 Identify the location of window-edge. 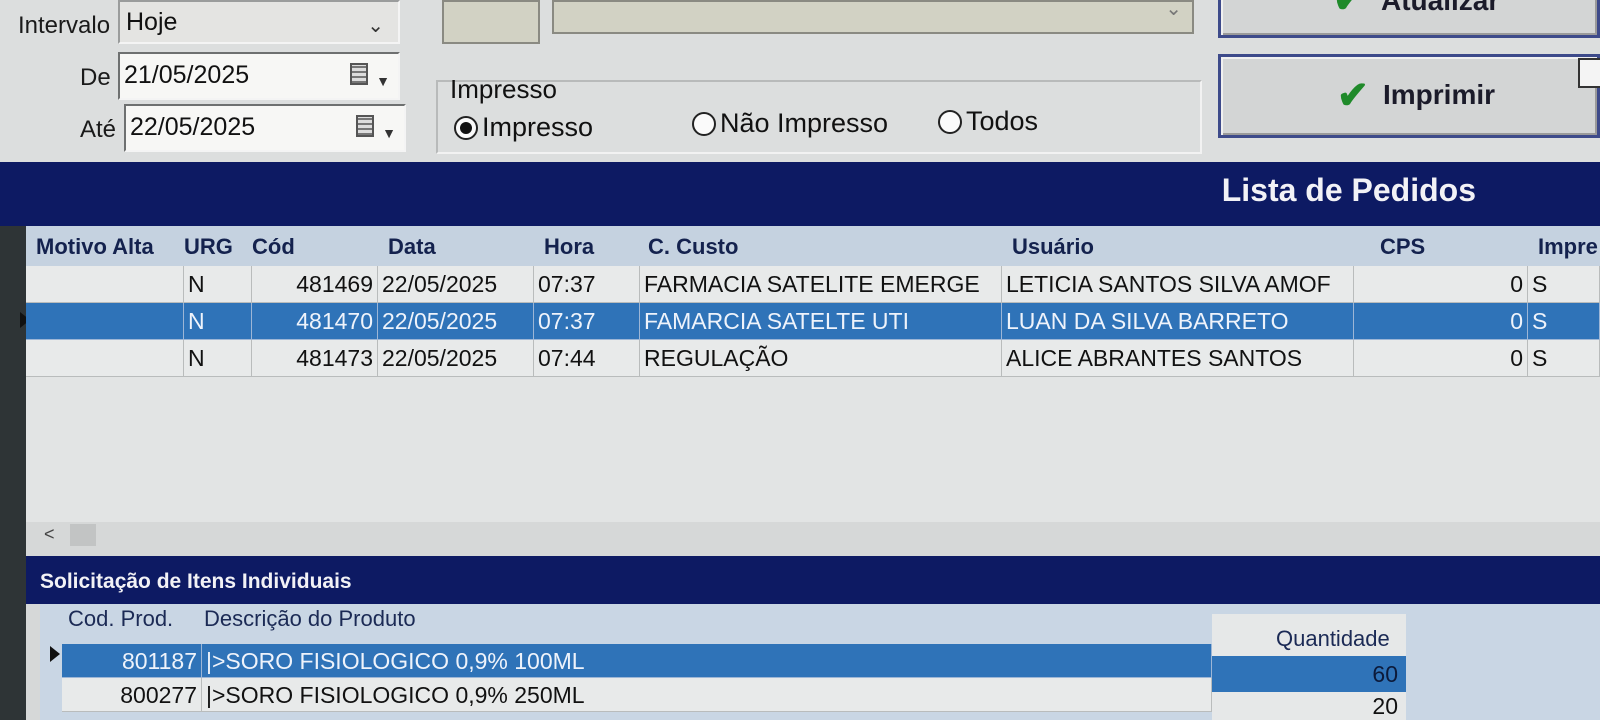
(13, 473).